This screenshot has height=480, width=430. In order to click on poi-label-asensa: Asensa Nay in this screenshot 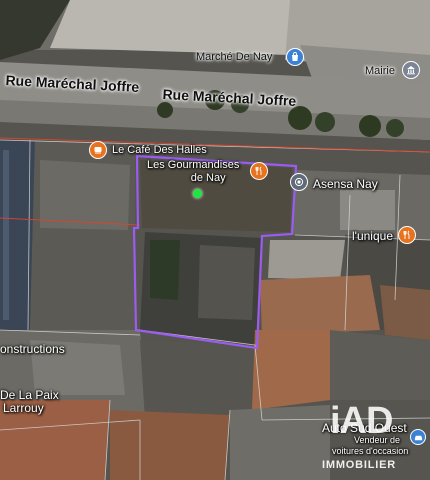, I will do `click(345, 184)`.